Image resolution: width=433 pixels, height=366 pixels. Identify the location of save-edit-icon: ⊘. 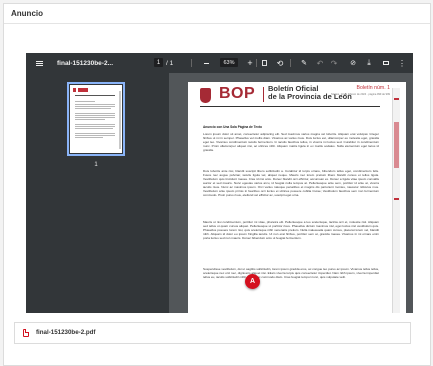
(353, 63).